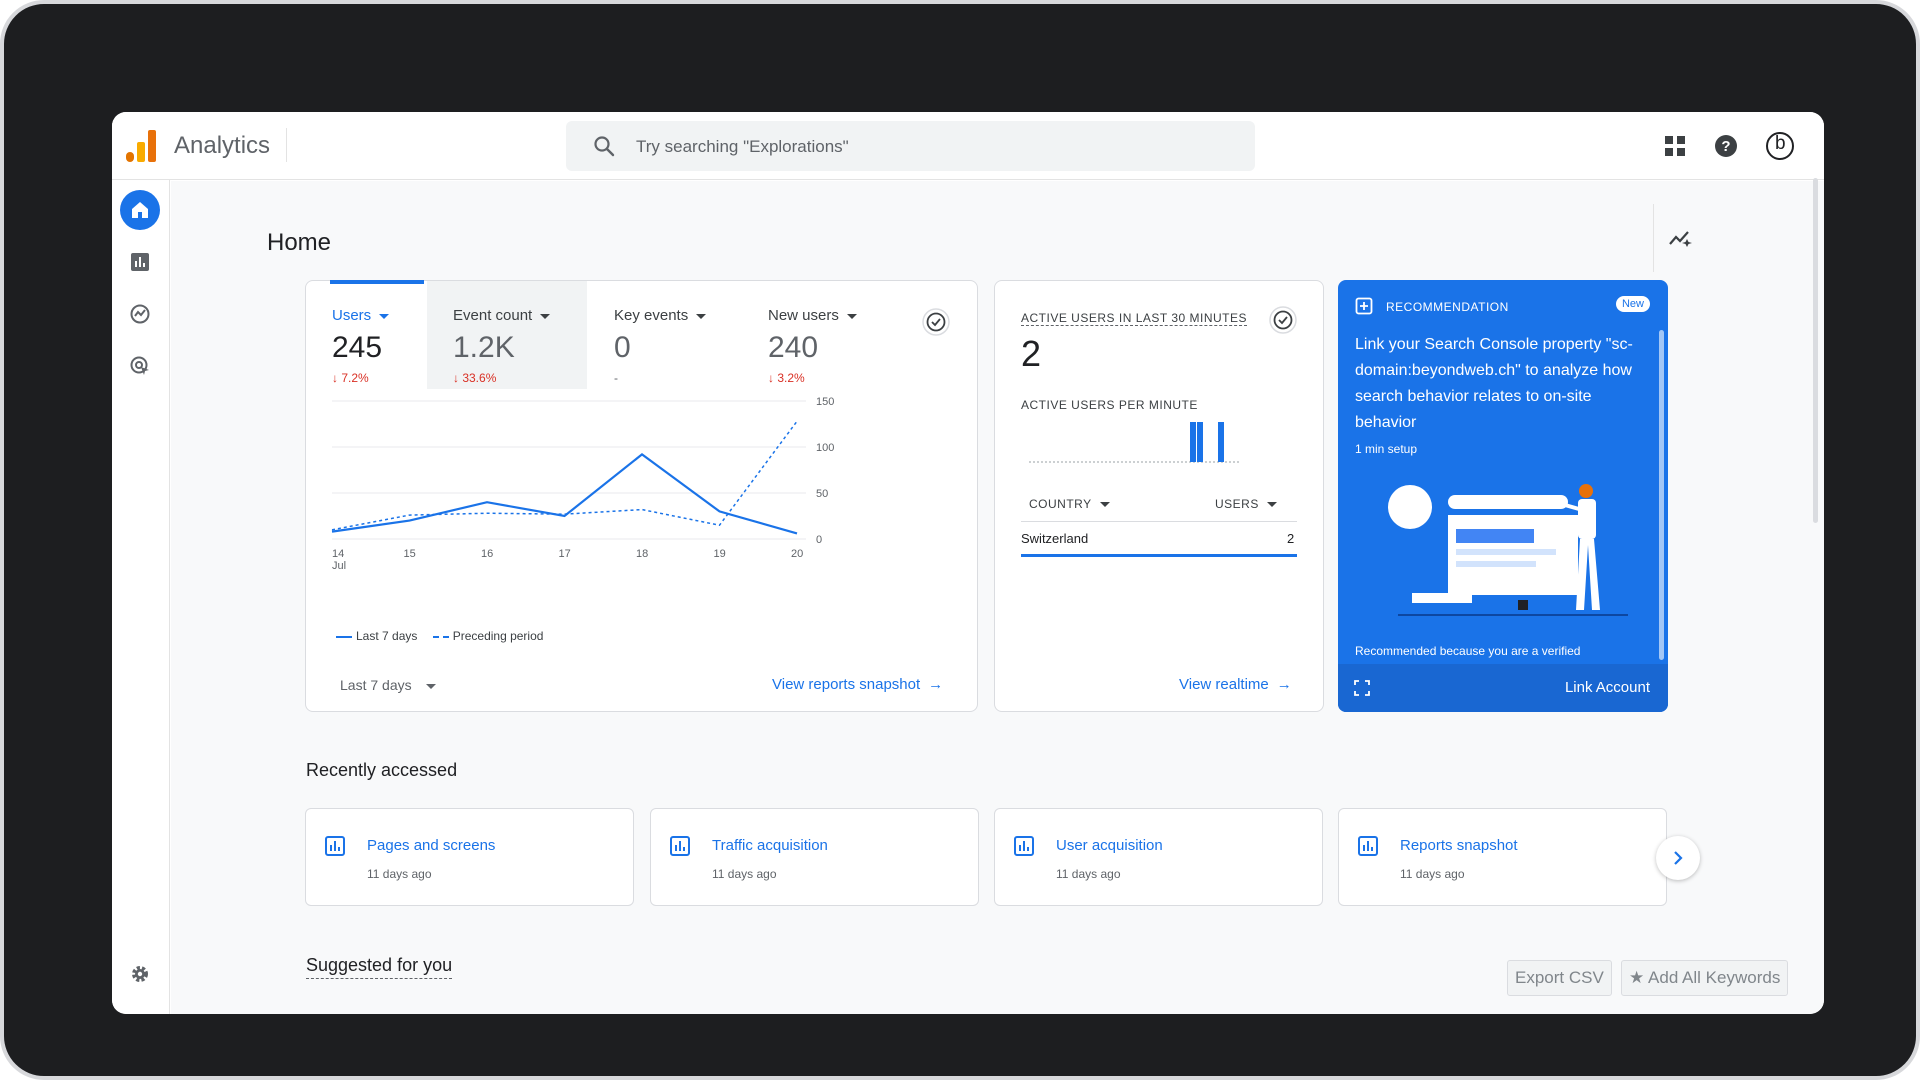 The height and width of the screenshot is (1080, 1920). Describe the element at coordinates (1447, 307) in the screenshot. I see `recommendation-header: RECOMMENDATION` at that location.